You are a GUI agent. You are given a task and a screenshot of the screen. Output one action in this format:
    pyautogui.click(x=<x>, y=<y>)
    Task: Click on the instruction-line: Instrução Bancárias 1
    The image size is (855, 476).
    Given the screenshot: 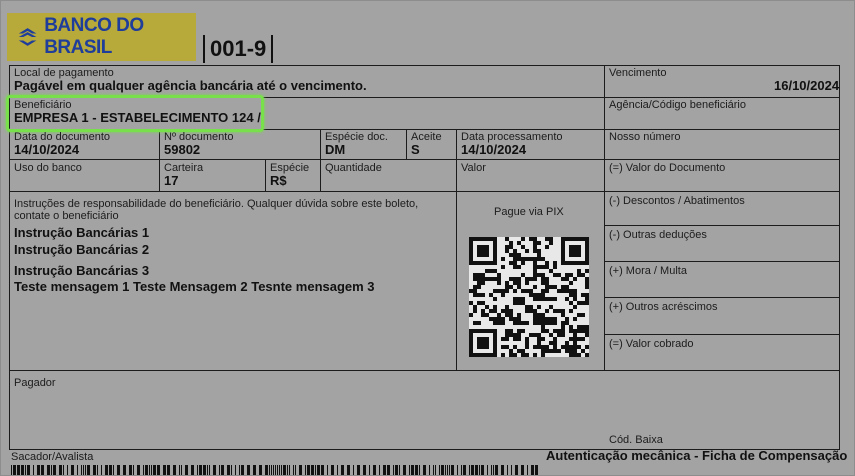 What is the action you would take?
    pyautogui.click(x=82, y=232)
    